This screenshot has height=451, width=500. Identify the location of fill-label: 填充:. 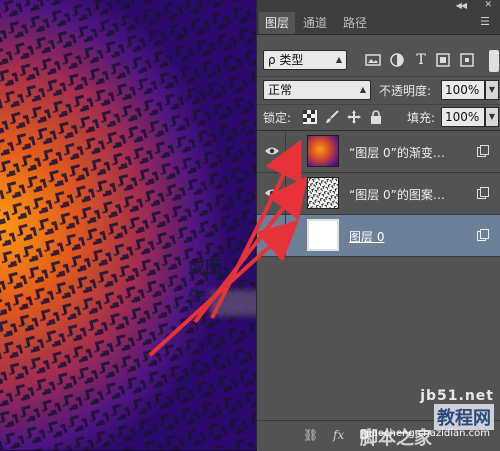
(421, 118).